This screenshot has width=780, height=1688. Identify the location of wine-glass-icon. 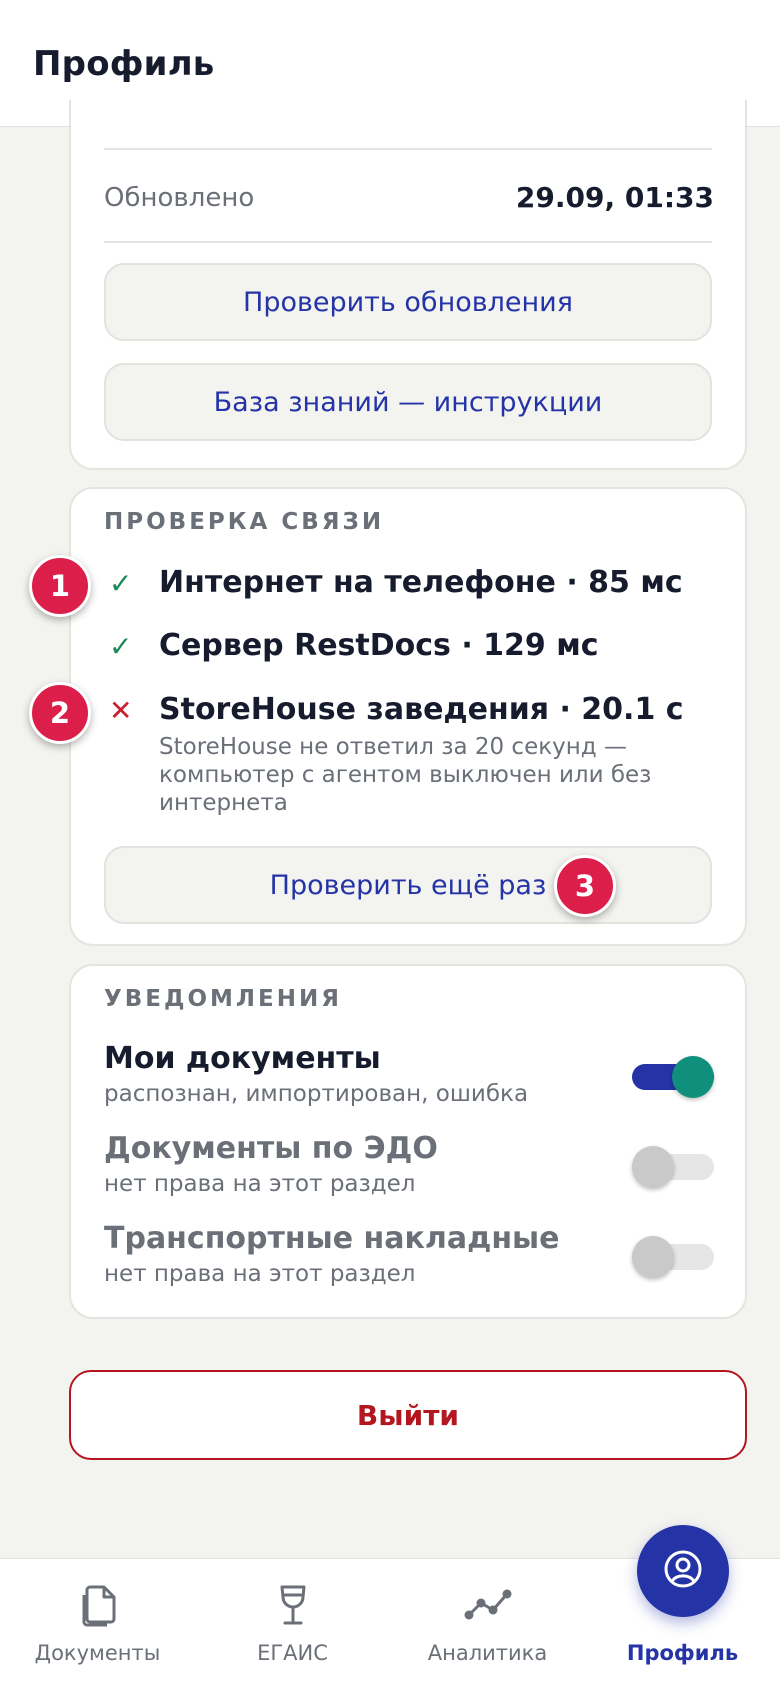
(293, 1607).